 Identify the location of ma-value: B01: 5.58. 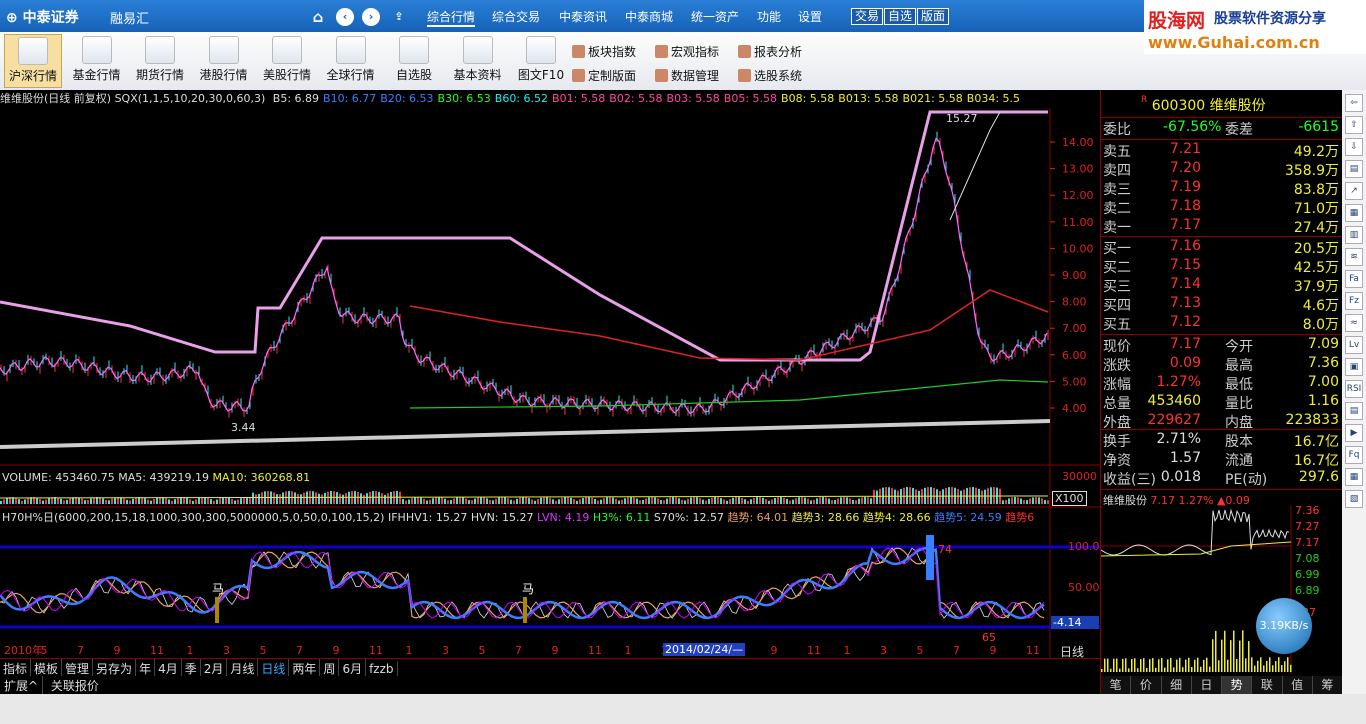
(579, 98).